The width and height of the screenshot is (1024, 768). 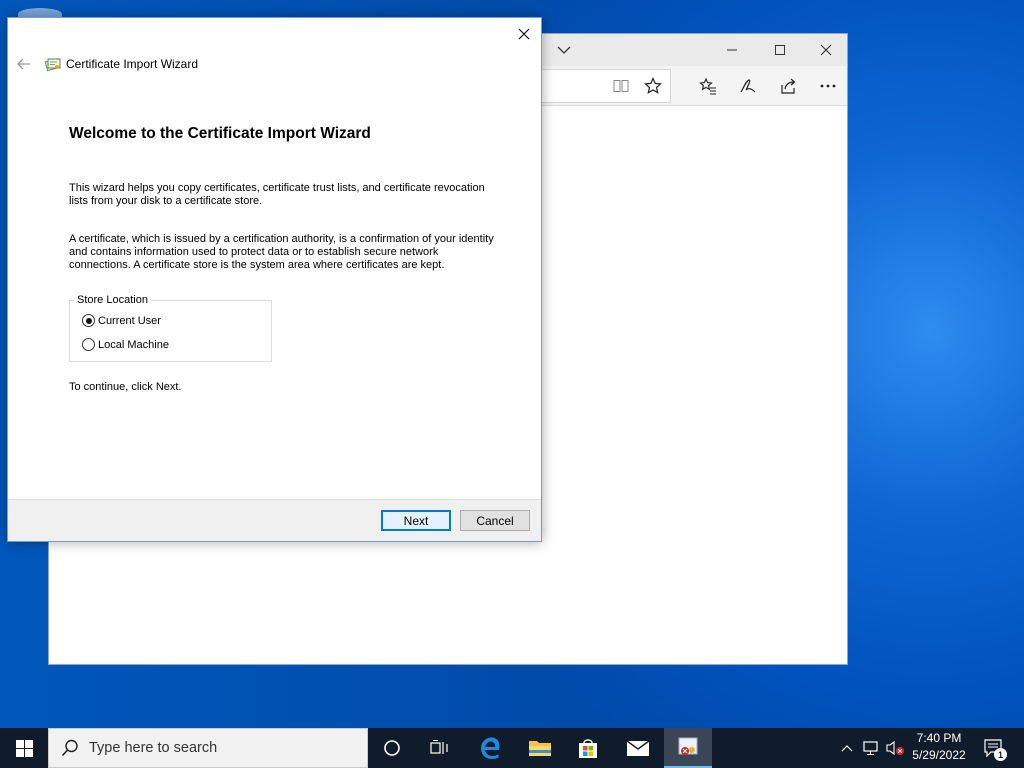 What do you see at coordinates (490, 748) in the screenshot?
I see `edge-browser-icon` at bounding box center [490, 748].